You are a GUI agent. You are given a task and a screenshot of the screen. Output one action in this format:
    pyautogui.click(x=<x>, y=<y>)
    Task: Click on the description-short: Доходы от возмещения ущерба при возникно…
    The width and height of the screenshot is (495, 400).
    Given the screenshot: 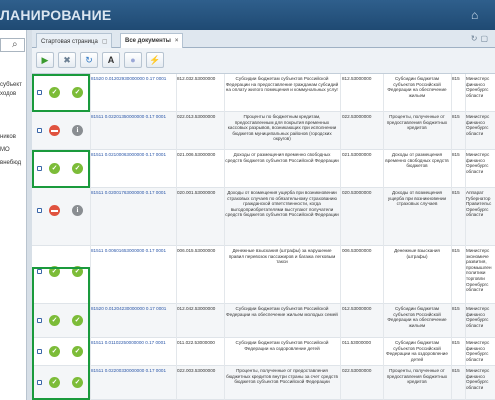 What is the action you would take?
    pyautogui.click(x=417, y=198)
    